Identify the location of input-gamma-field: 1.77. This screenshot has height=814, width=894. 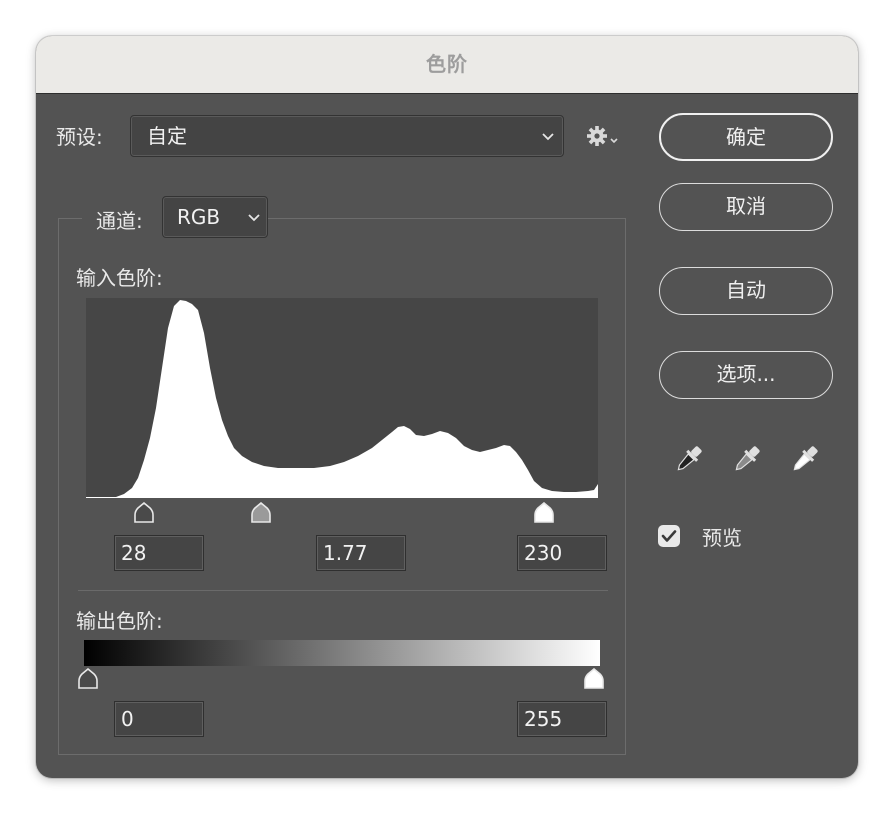
(361, 553).